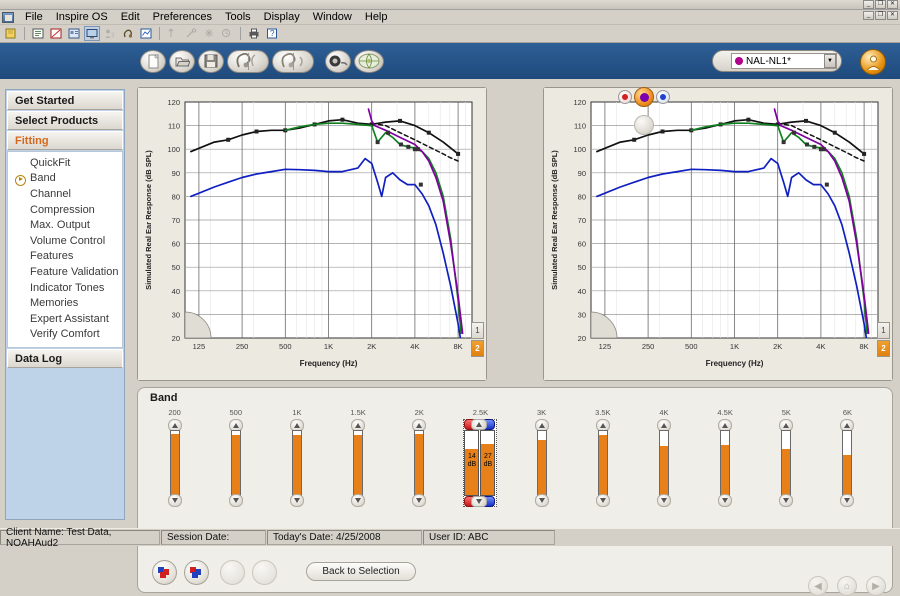  What do you see at coordinates (196, 572) in the screenshot?
I see `redo-button` at bounding box center [196, 572].